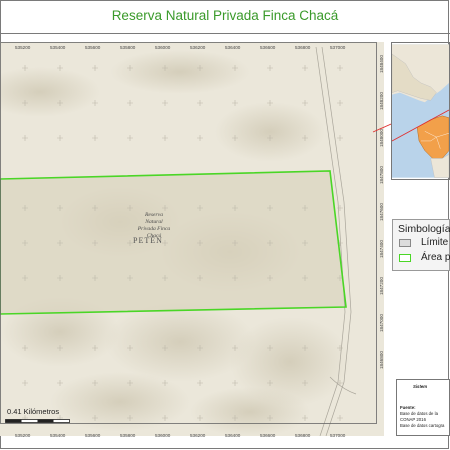  Describe the element at coordinates (381, 64) in the screenshot. I see `y-tick-right: 1848400` at that location.